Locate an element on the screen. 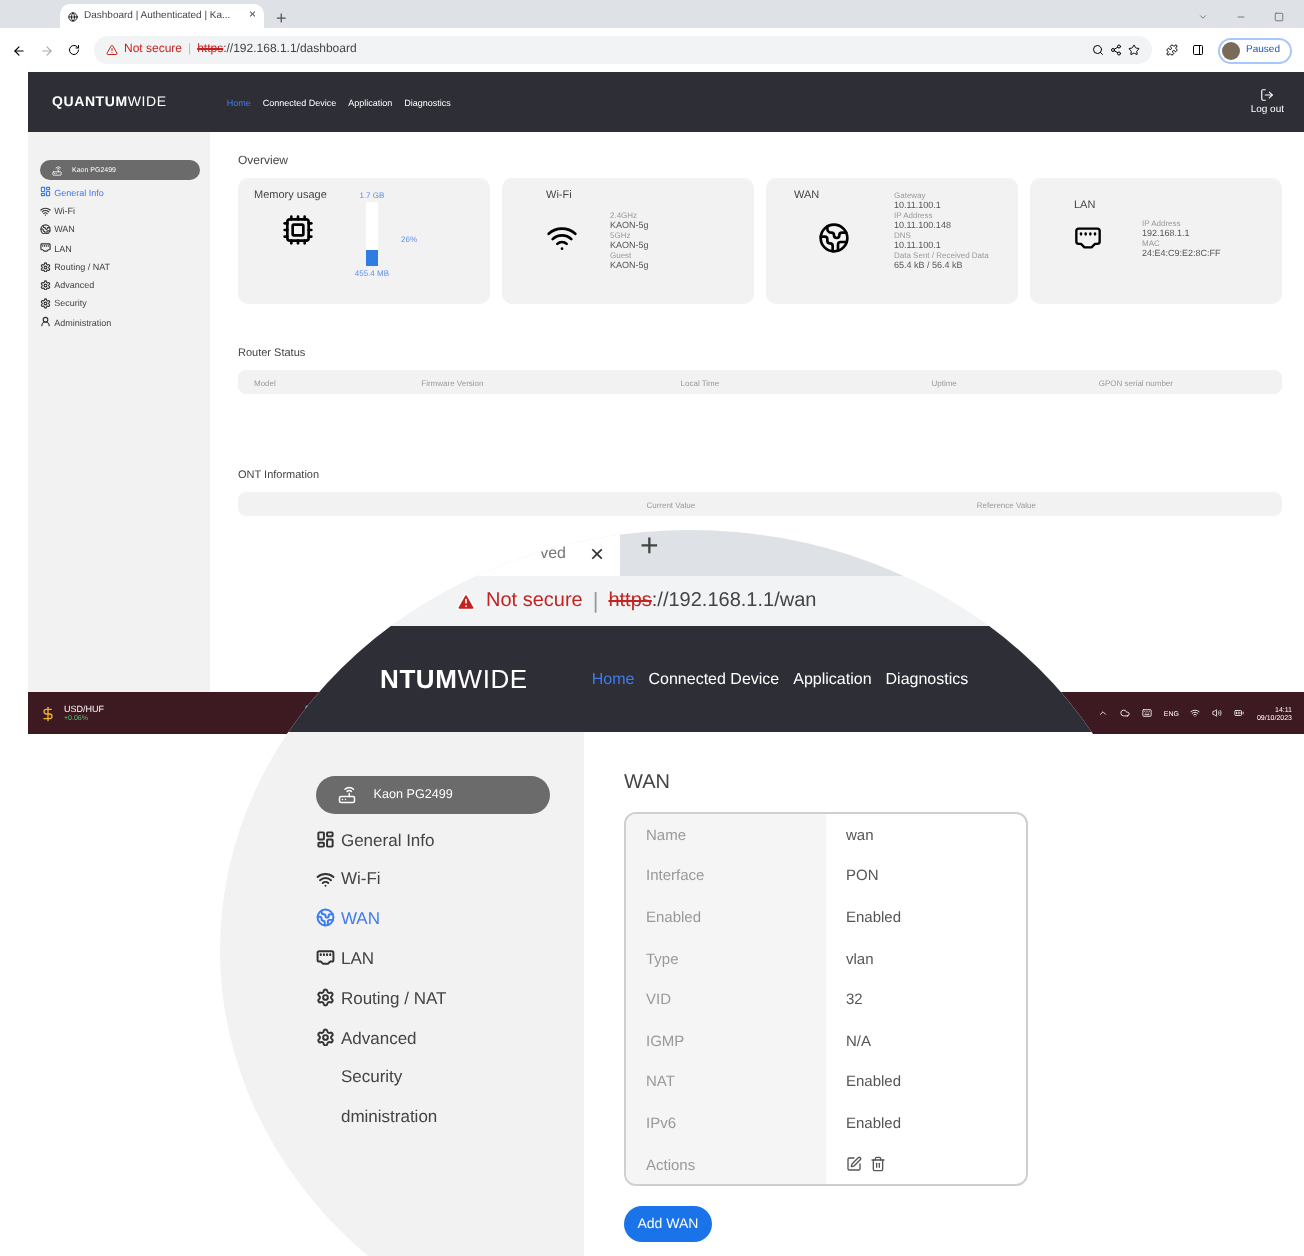 The height and width of the screenshot is (1256, 1304). sidebar-item: WAN is located at coordinates (450, 918).